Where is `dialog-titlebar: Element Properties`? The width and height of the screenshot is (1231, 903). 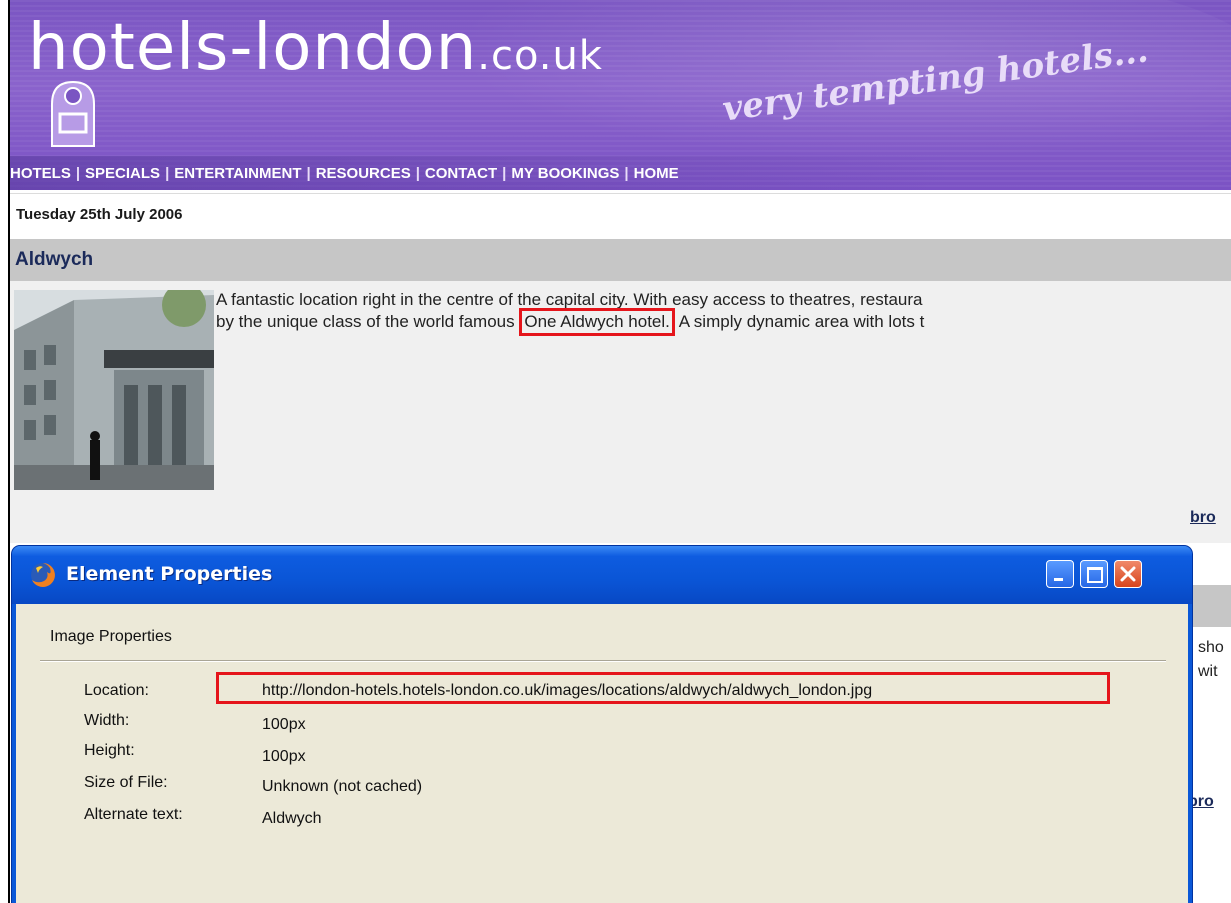 dialog-titlebar: Element Properties is located at coordinates (602, 575).